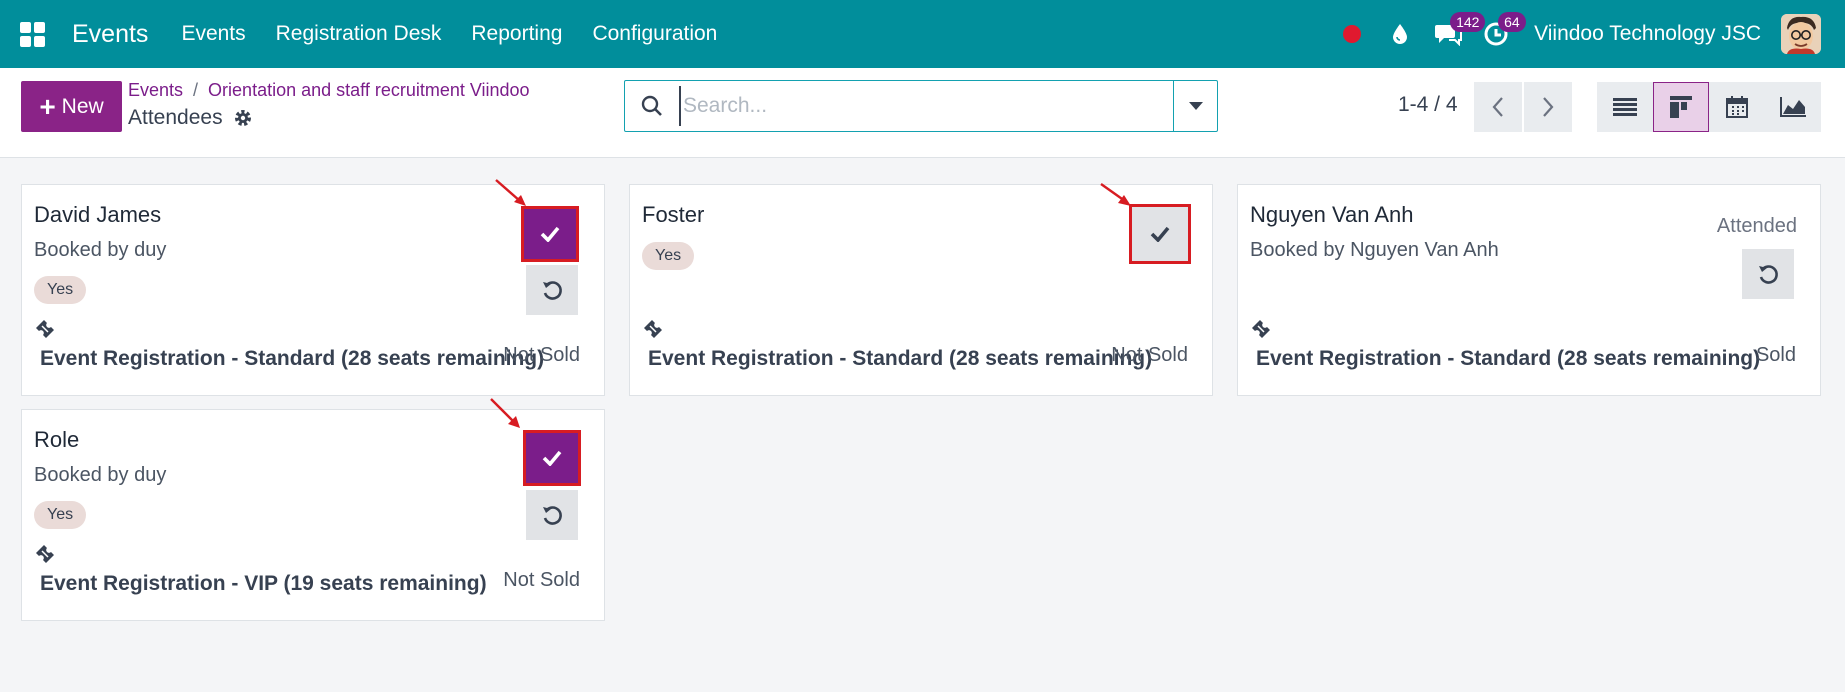  What do you see at coordinates (1332, 214) in the screenshot?
I see `attendee-name: Nguyen Van Anh` at bounding box center [1332, 214].